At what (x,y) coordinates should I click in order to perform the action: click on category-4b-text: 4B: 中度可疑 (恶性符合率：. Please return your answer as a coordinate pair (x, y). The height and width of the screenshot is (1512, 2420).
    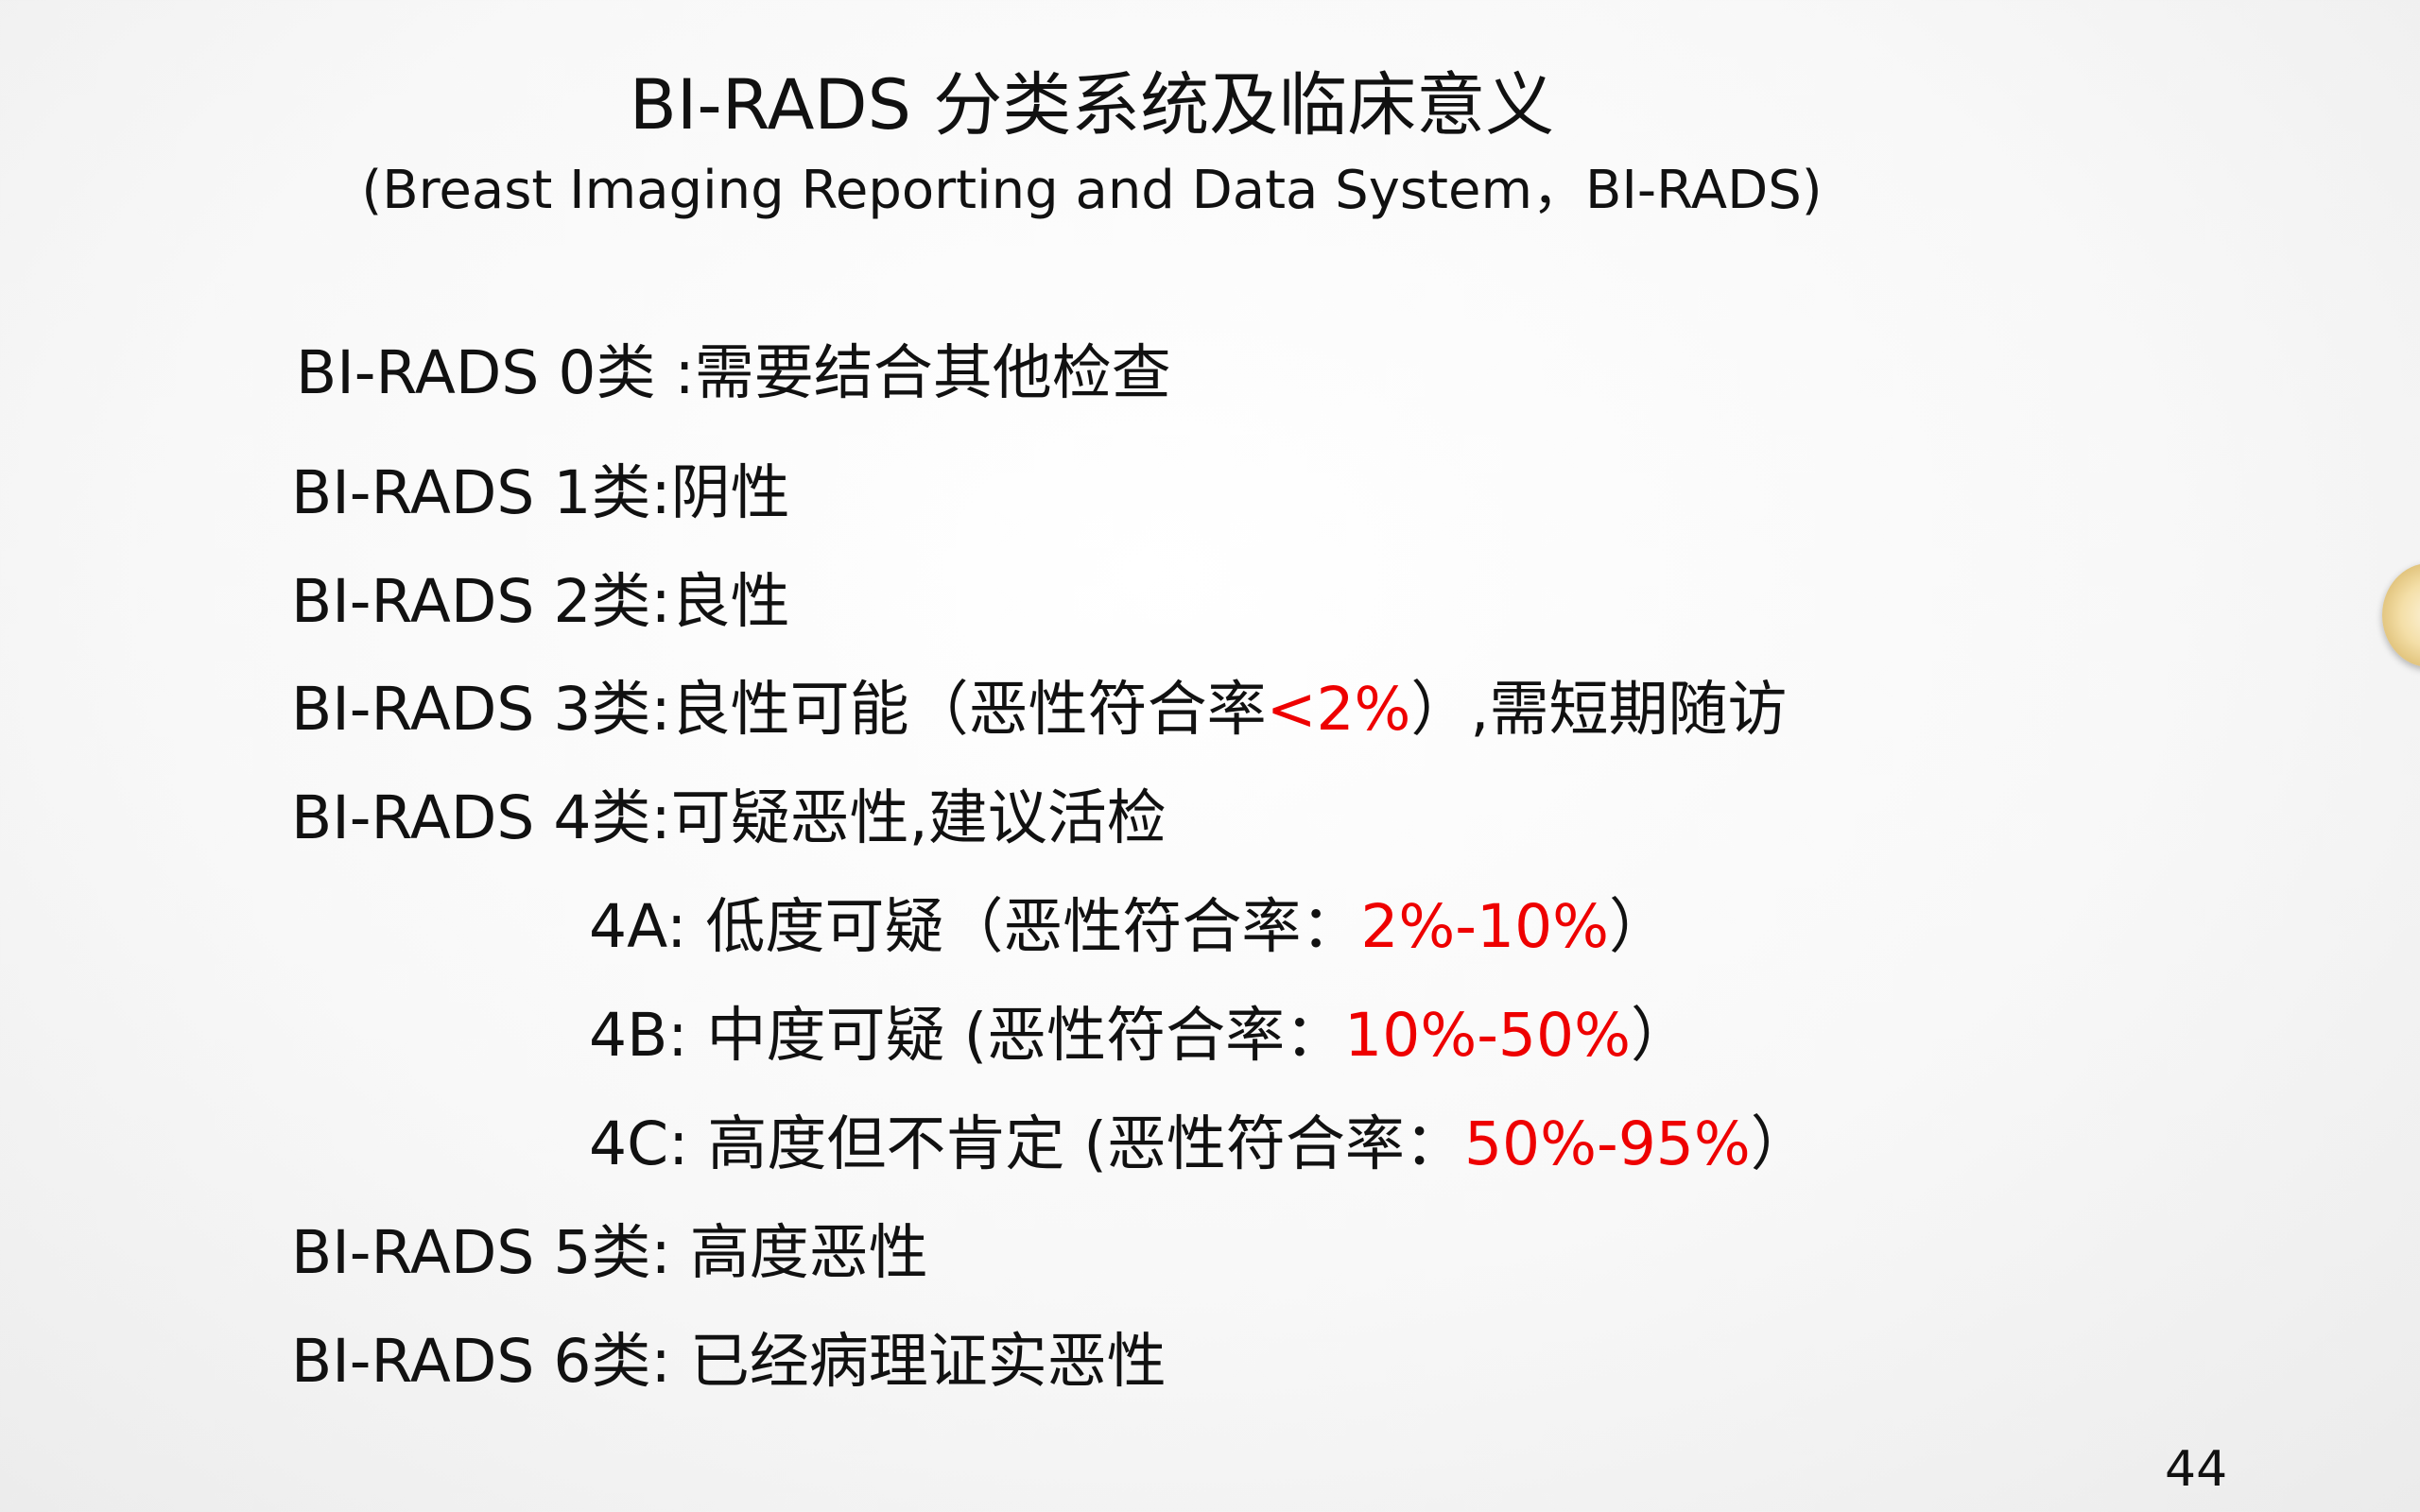
    Looking at the image, I should click on (967, 1035).